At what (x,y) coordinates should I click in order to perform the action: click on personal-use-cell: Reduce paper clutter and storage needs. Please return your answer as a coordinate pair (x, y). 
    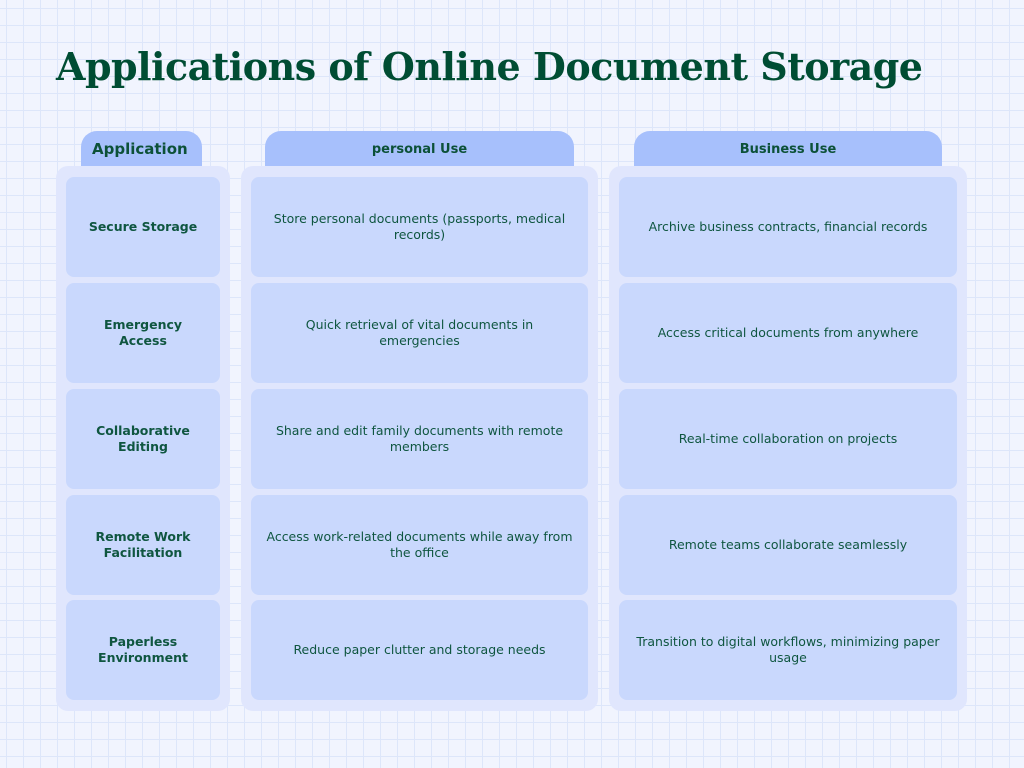
    Looking at the image, I should click on (419, 650).